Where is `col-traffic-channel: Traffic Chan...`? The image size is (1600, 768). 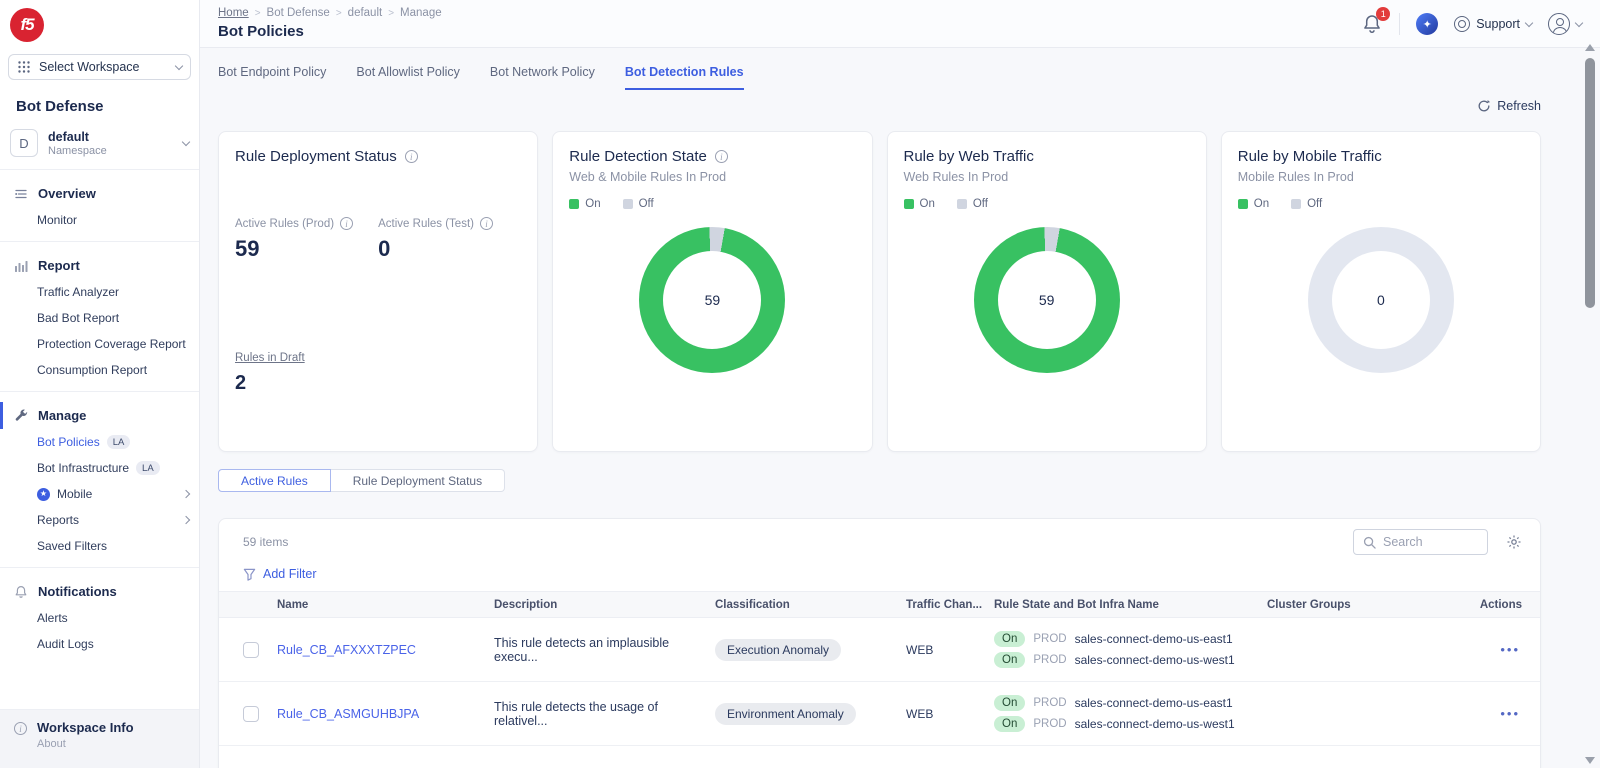
col-traffic-channel: Traffic Chan... is located at coordinates (950, 605).